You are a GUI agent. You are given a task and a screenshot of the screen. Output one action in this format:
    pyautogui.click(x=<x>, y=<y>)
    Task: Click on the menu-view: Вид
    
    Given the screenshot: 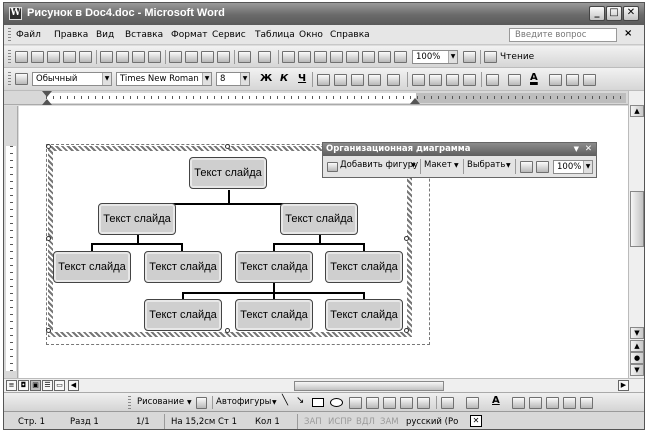 What is the action you would take?
    pyautogui.click(x=105, y=35)
    